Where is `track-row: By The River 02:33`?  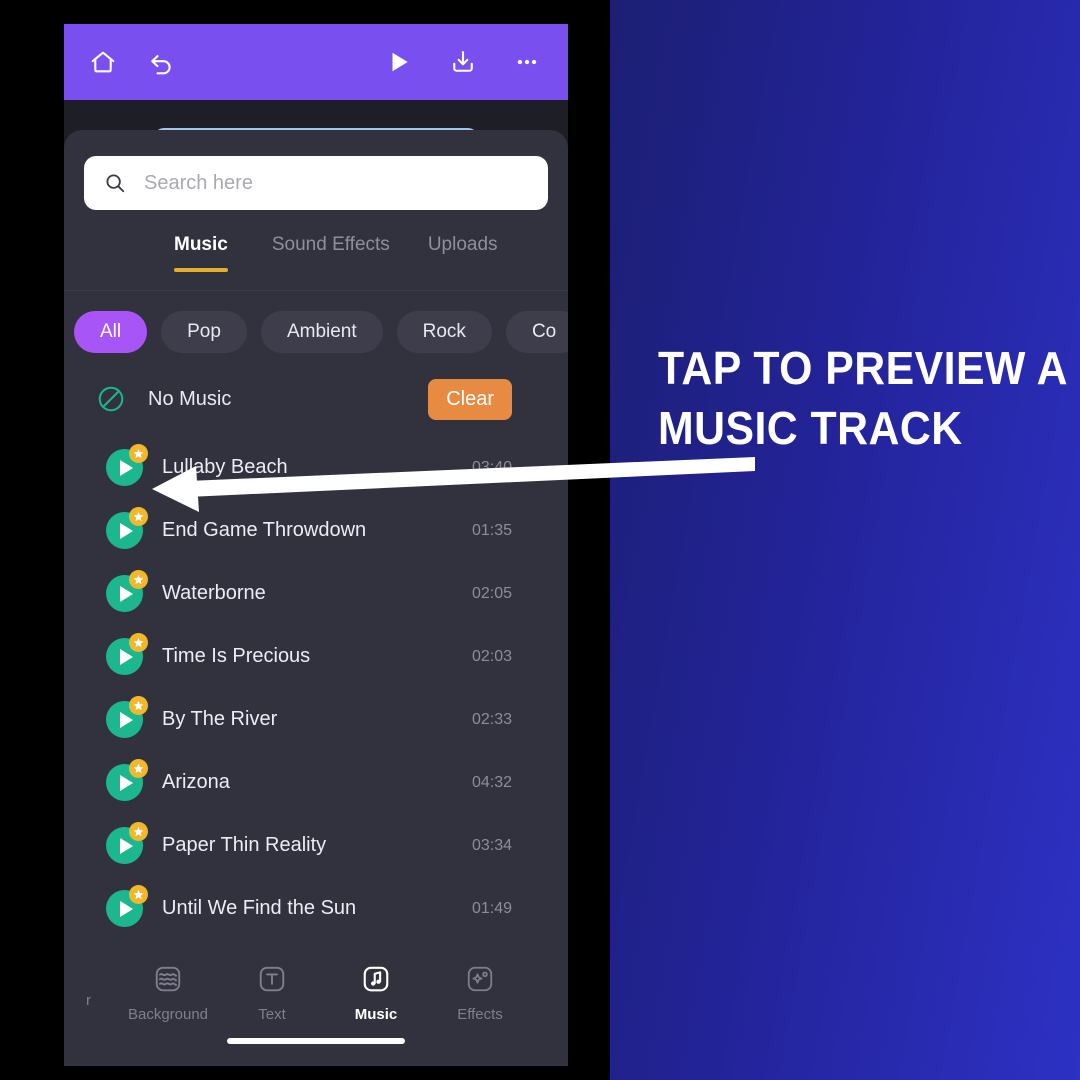
track-row: By The River 02:33 is located at coordinates (316, 719).